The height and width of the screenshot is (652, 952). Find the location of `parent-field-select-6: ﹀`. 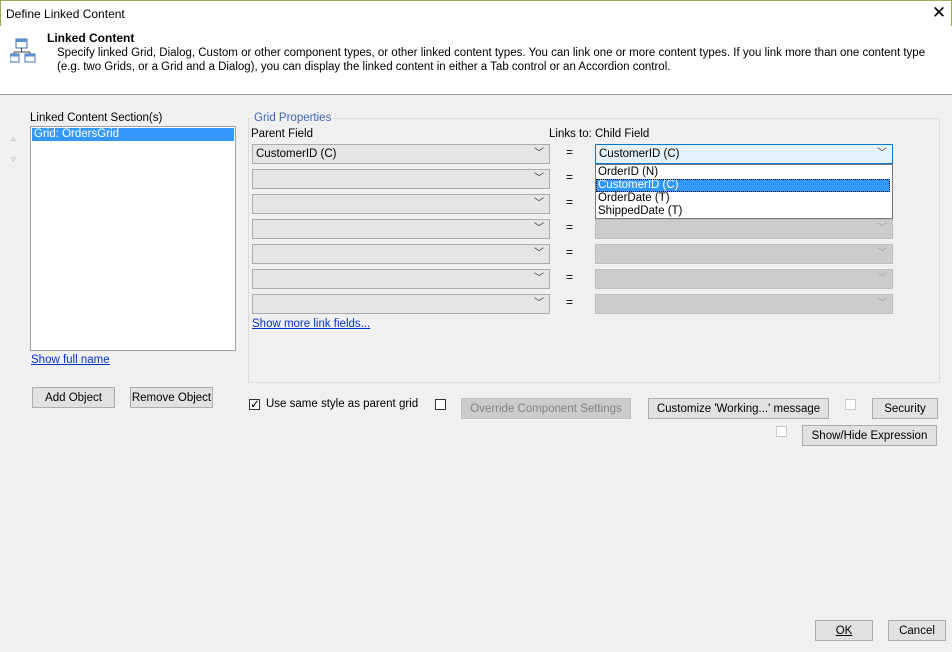

parent-field-select-6: ﹀ is located at coordinates (401, 279).